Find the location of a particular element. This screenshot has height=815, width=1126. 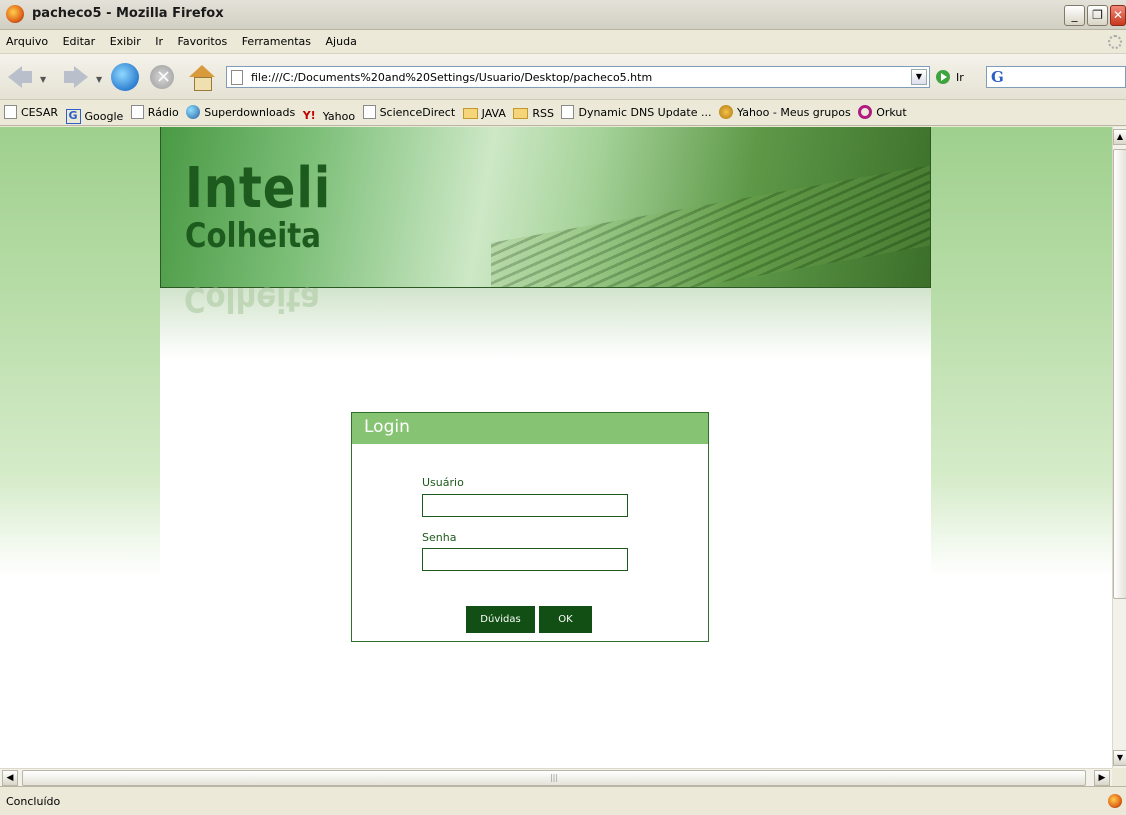

orkut-icon is located at coordinates (865, 112).